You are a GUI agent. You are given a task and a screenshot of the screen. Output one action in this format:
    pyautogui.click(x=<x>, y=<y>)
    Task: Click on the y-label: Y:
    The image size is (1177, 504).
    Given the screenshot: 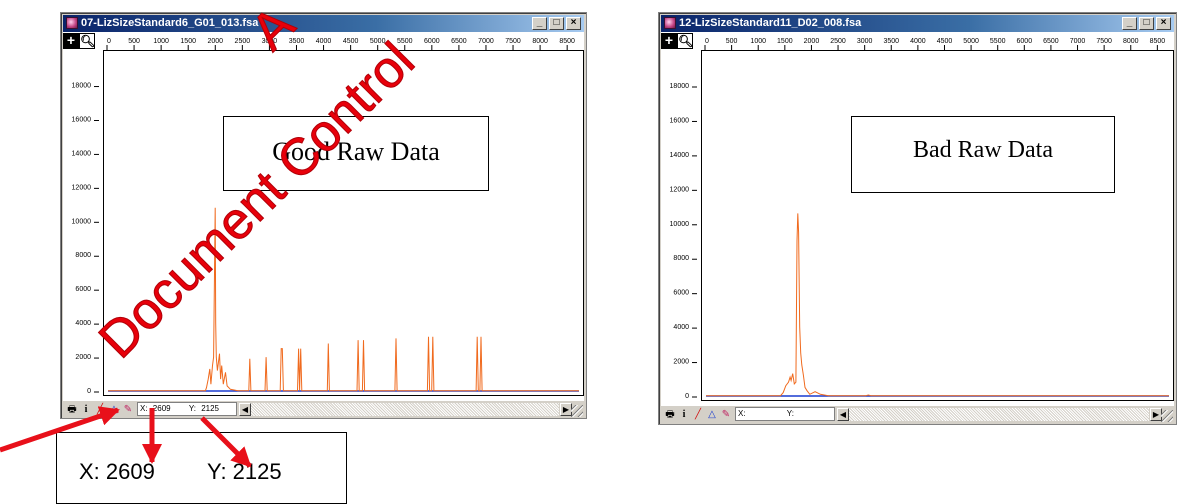 What is the action you would take?
    pyautogui.click(x=790, y=413)
    